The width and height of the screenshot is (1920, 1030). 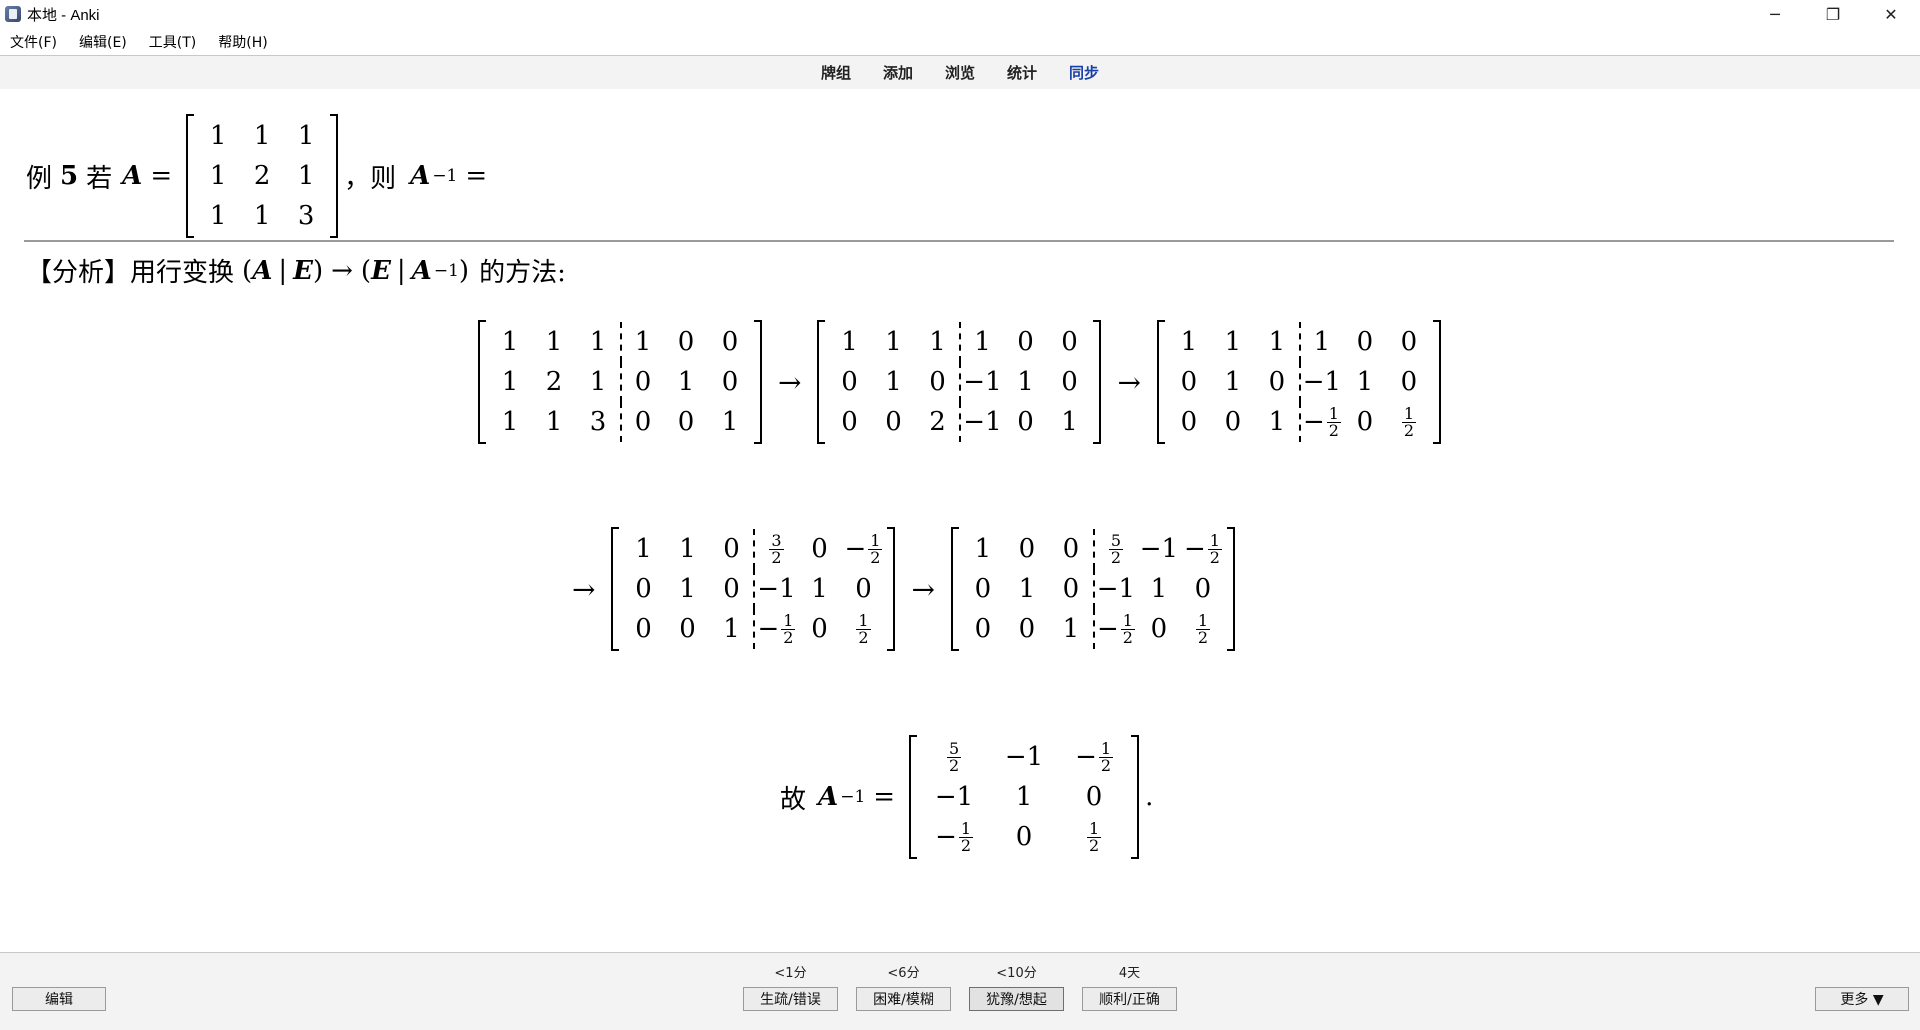 What do you see at coordinates (99, 178) in the screenshot?
I see `question-if: 若` at bounding box center [99, 178].